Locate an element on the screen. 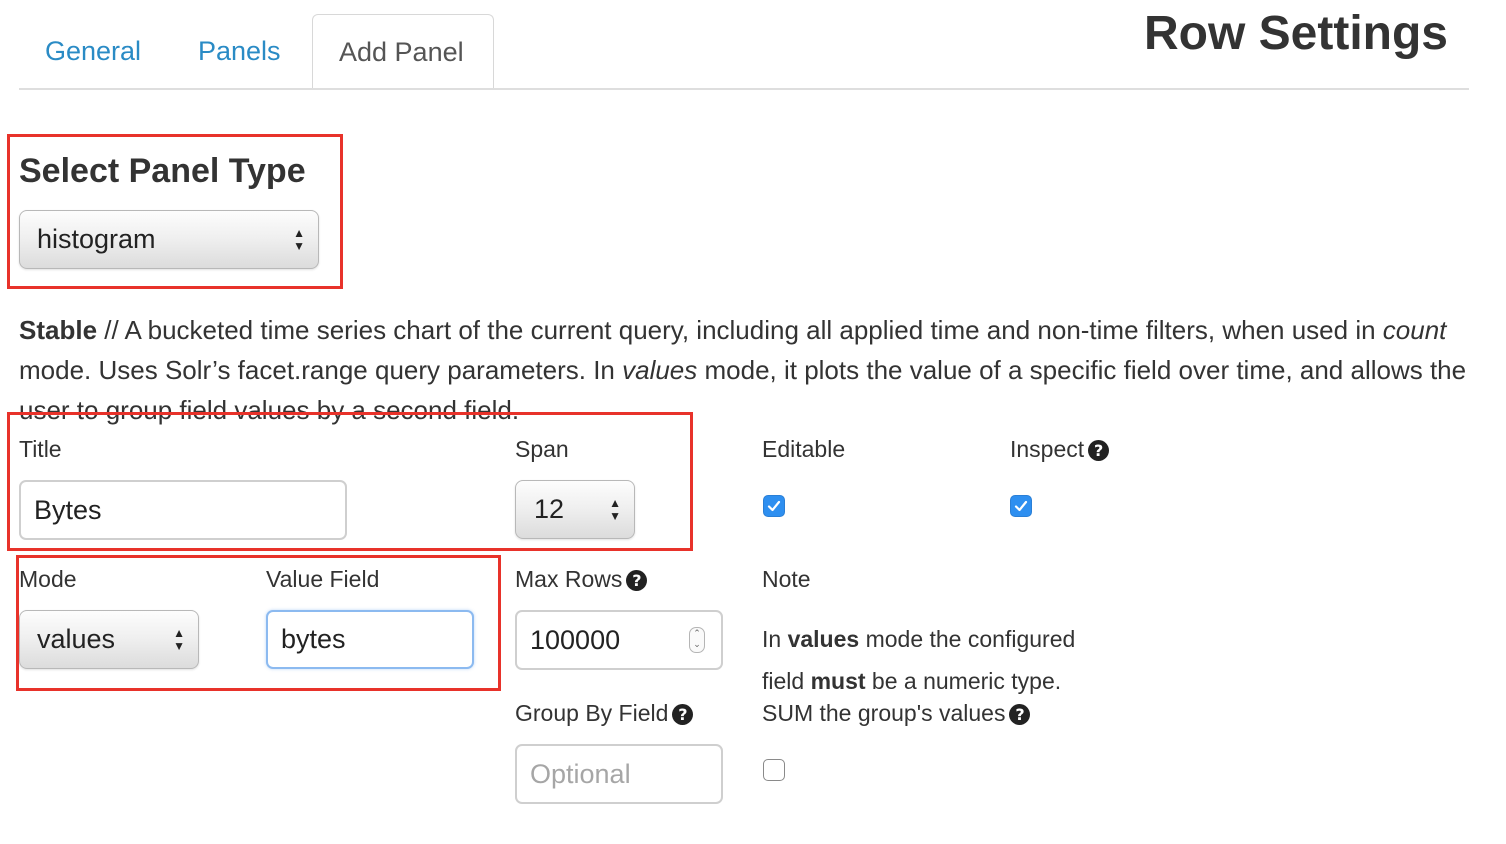 This screenshot has height=844, width=1506. max-rows-label-text: Max Rows is located at coordinates (569, 579).